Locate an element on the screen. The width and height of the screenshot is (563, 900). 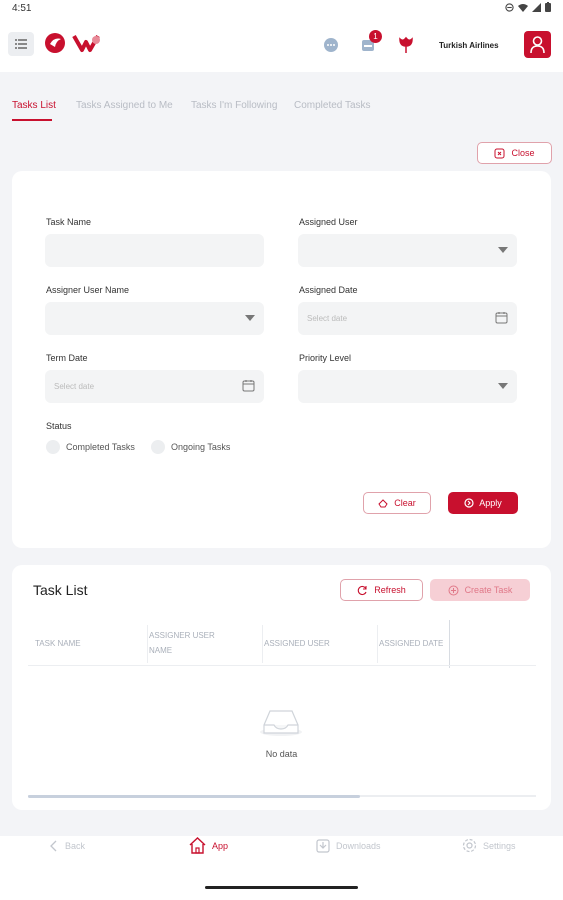
chevron-left-icon is located at coordinates (53, 846).